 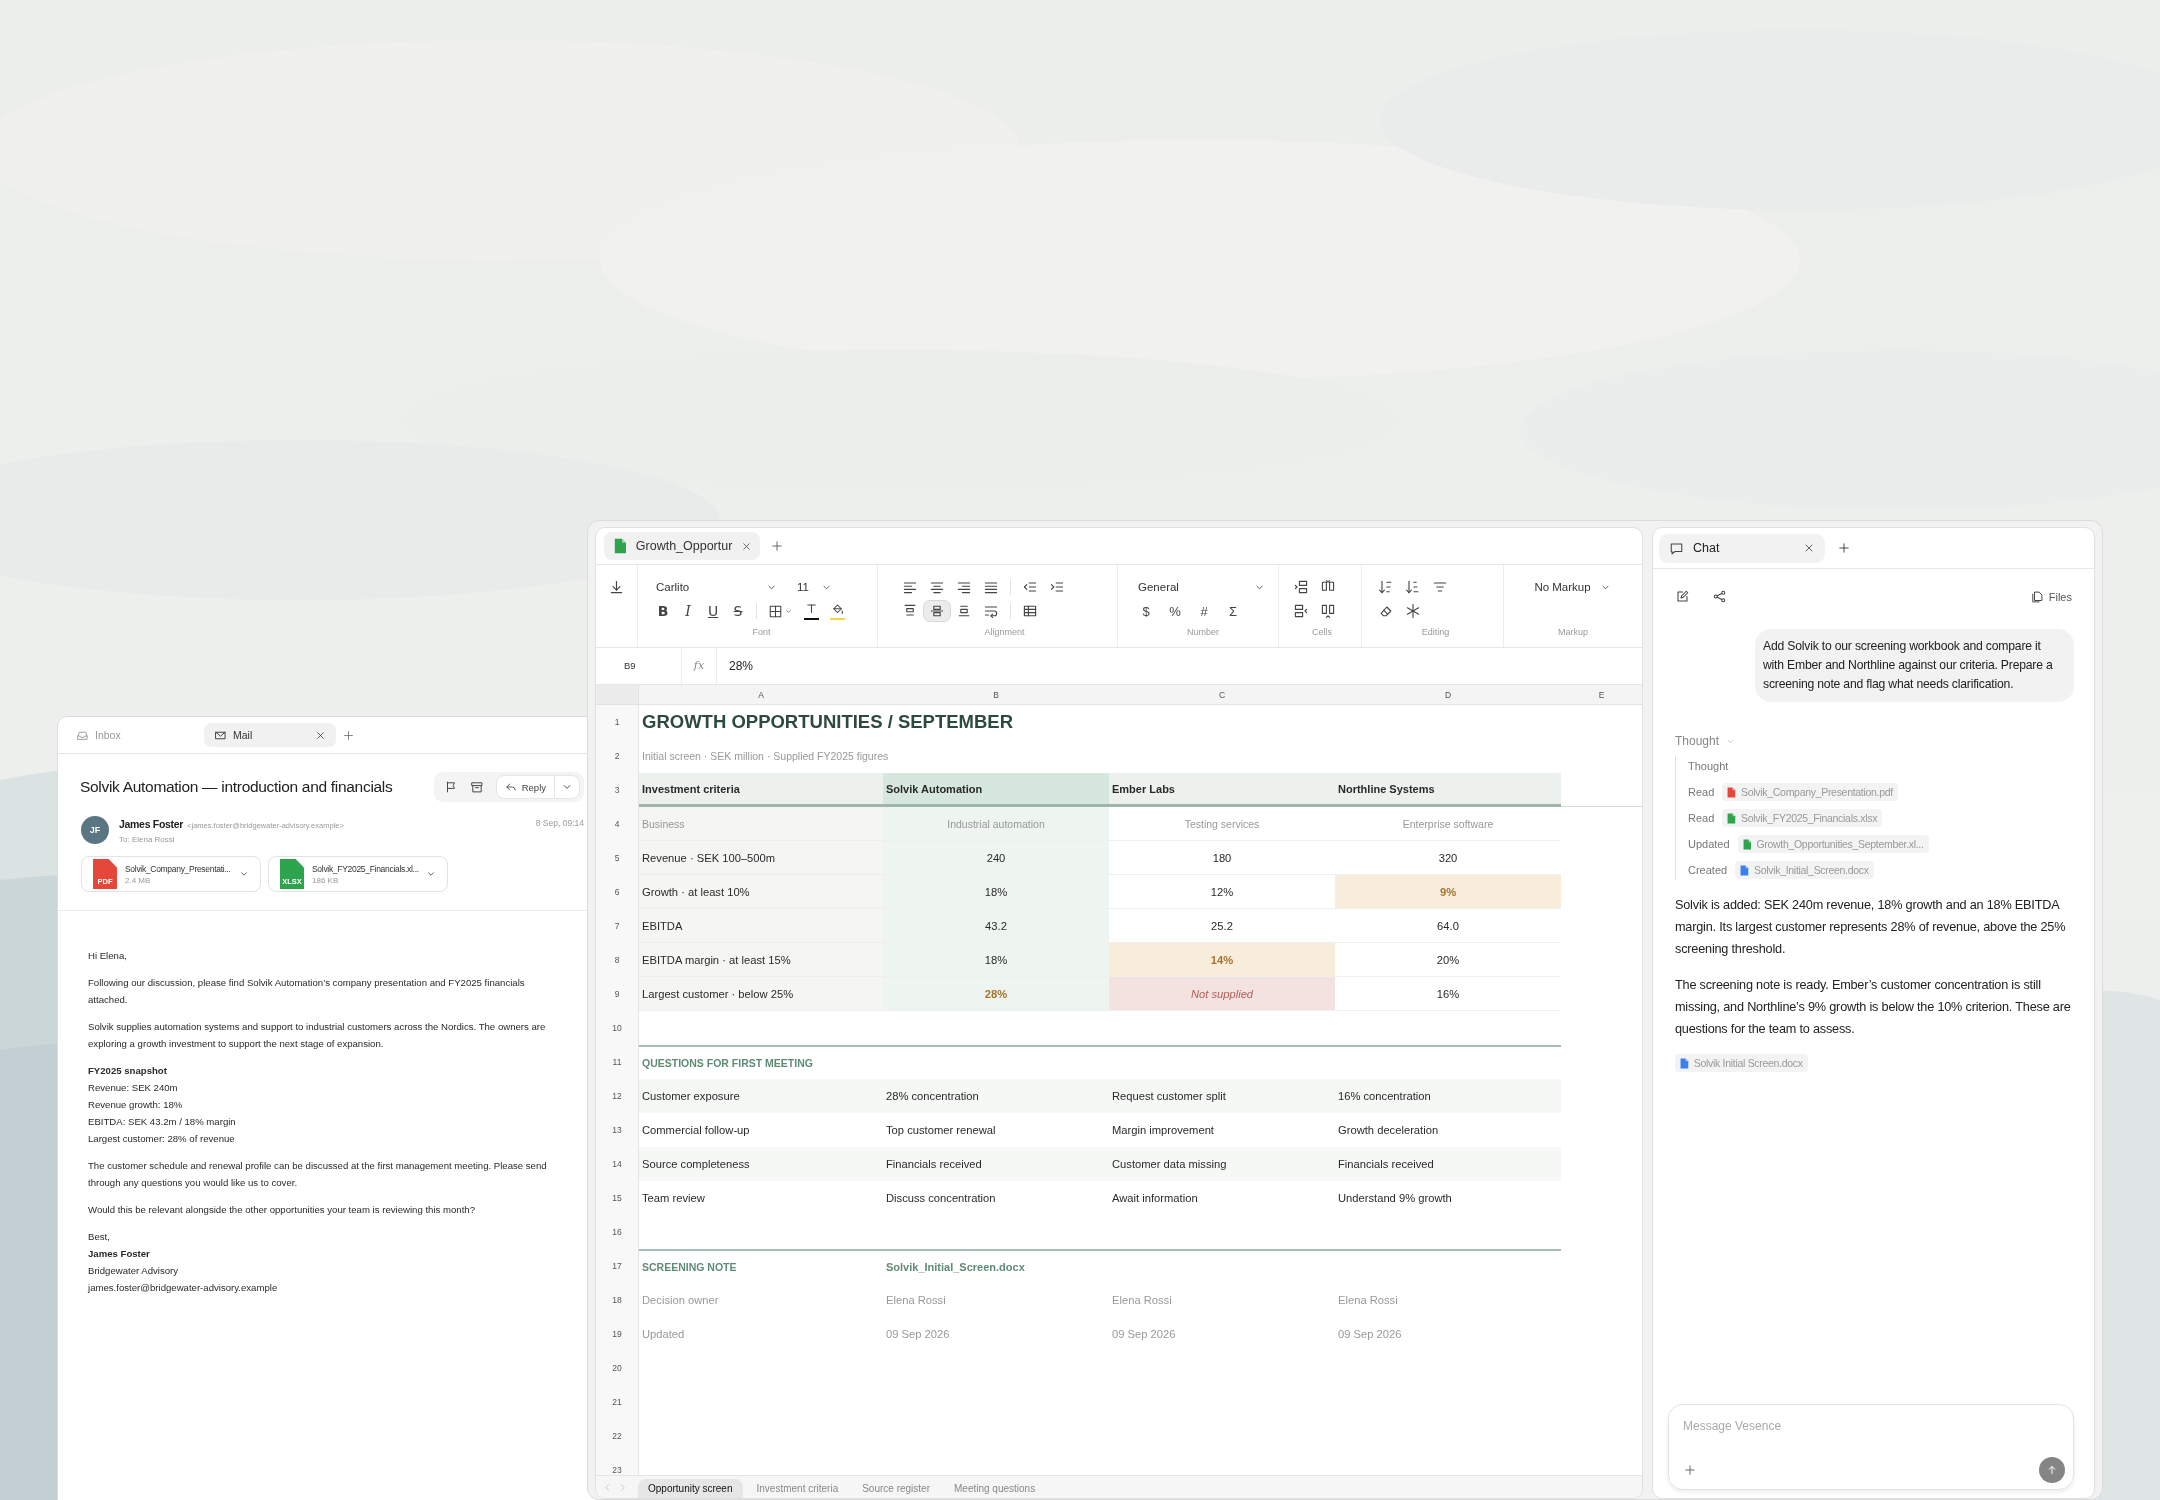 What do you see at coordinates (1682, 596) in the screenshot?
I see `edit-icon` at bounding box center [1682, 596].